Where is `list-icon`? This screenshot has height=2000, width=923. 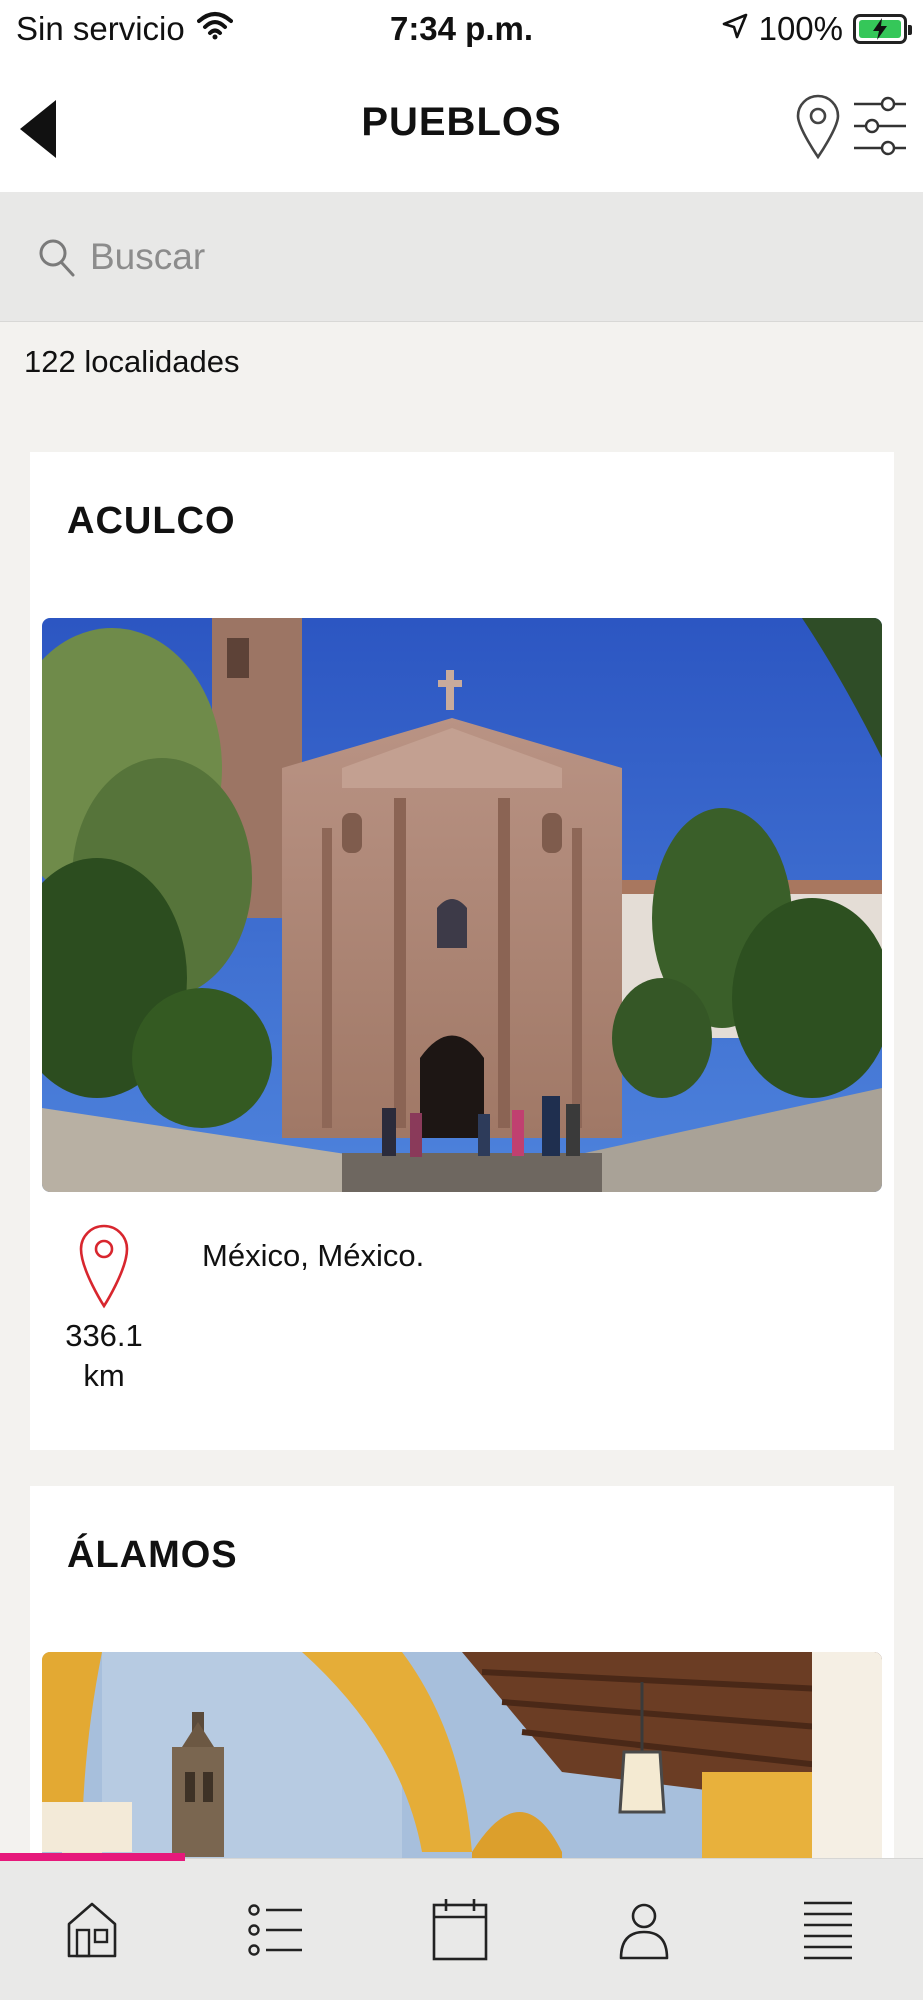
list-icon is located at coordinates (275, 1930).